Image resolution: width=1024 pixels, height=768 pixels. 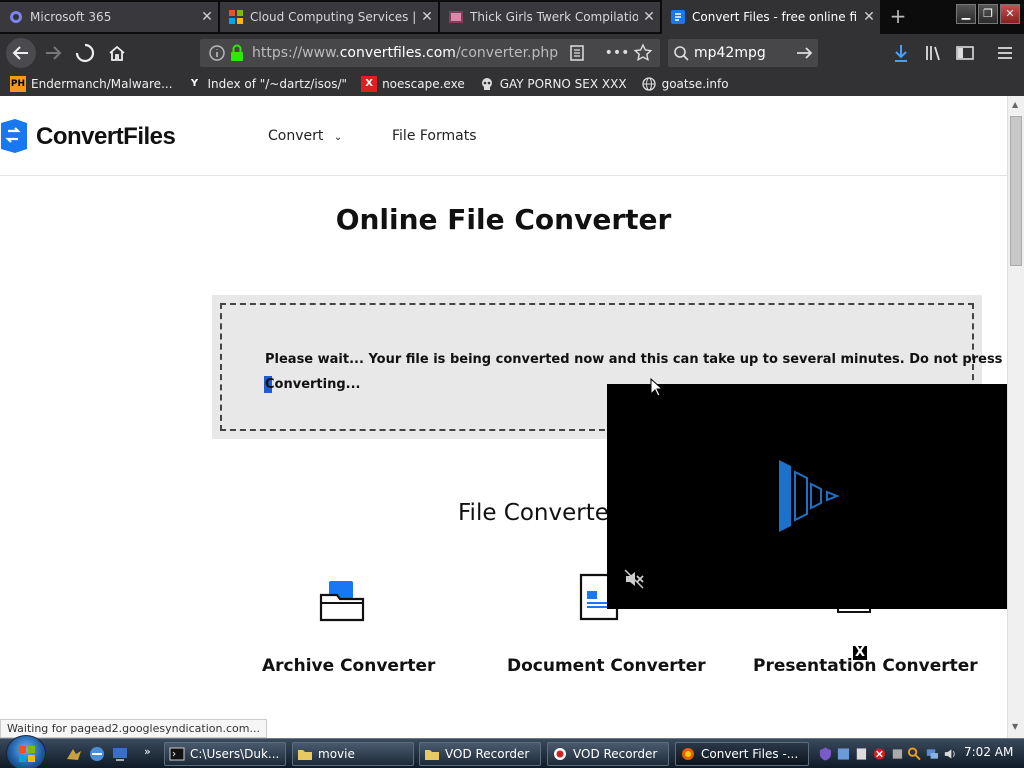 What do you see at coordinates (147, 751) in the screenshot?
I see `quicklaunch-overflow-icon: »` at bounding box center [147, 751].